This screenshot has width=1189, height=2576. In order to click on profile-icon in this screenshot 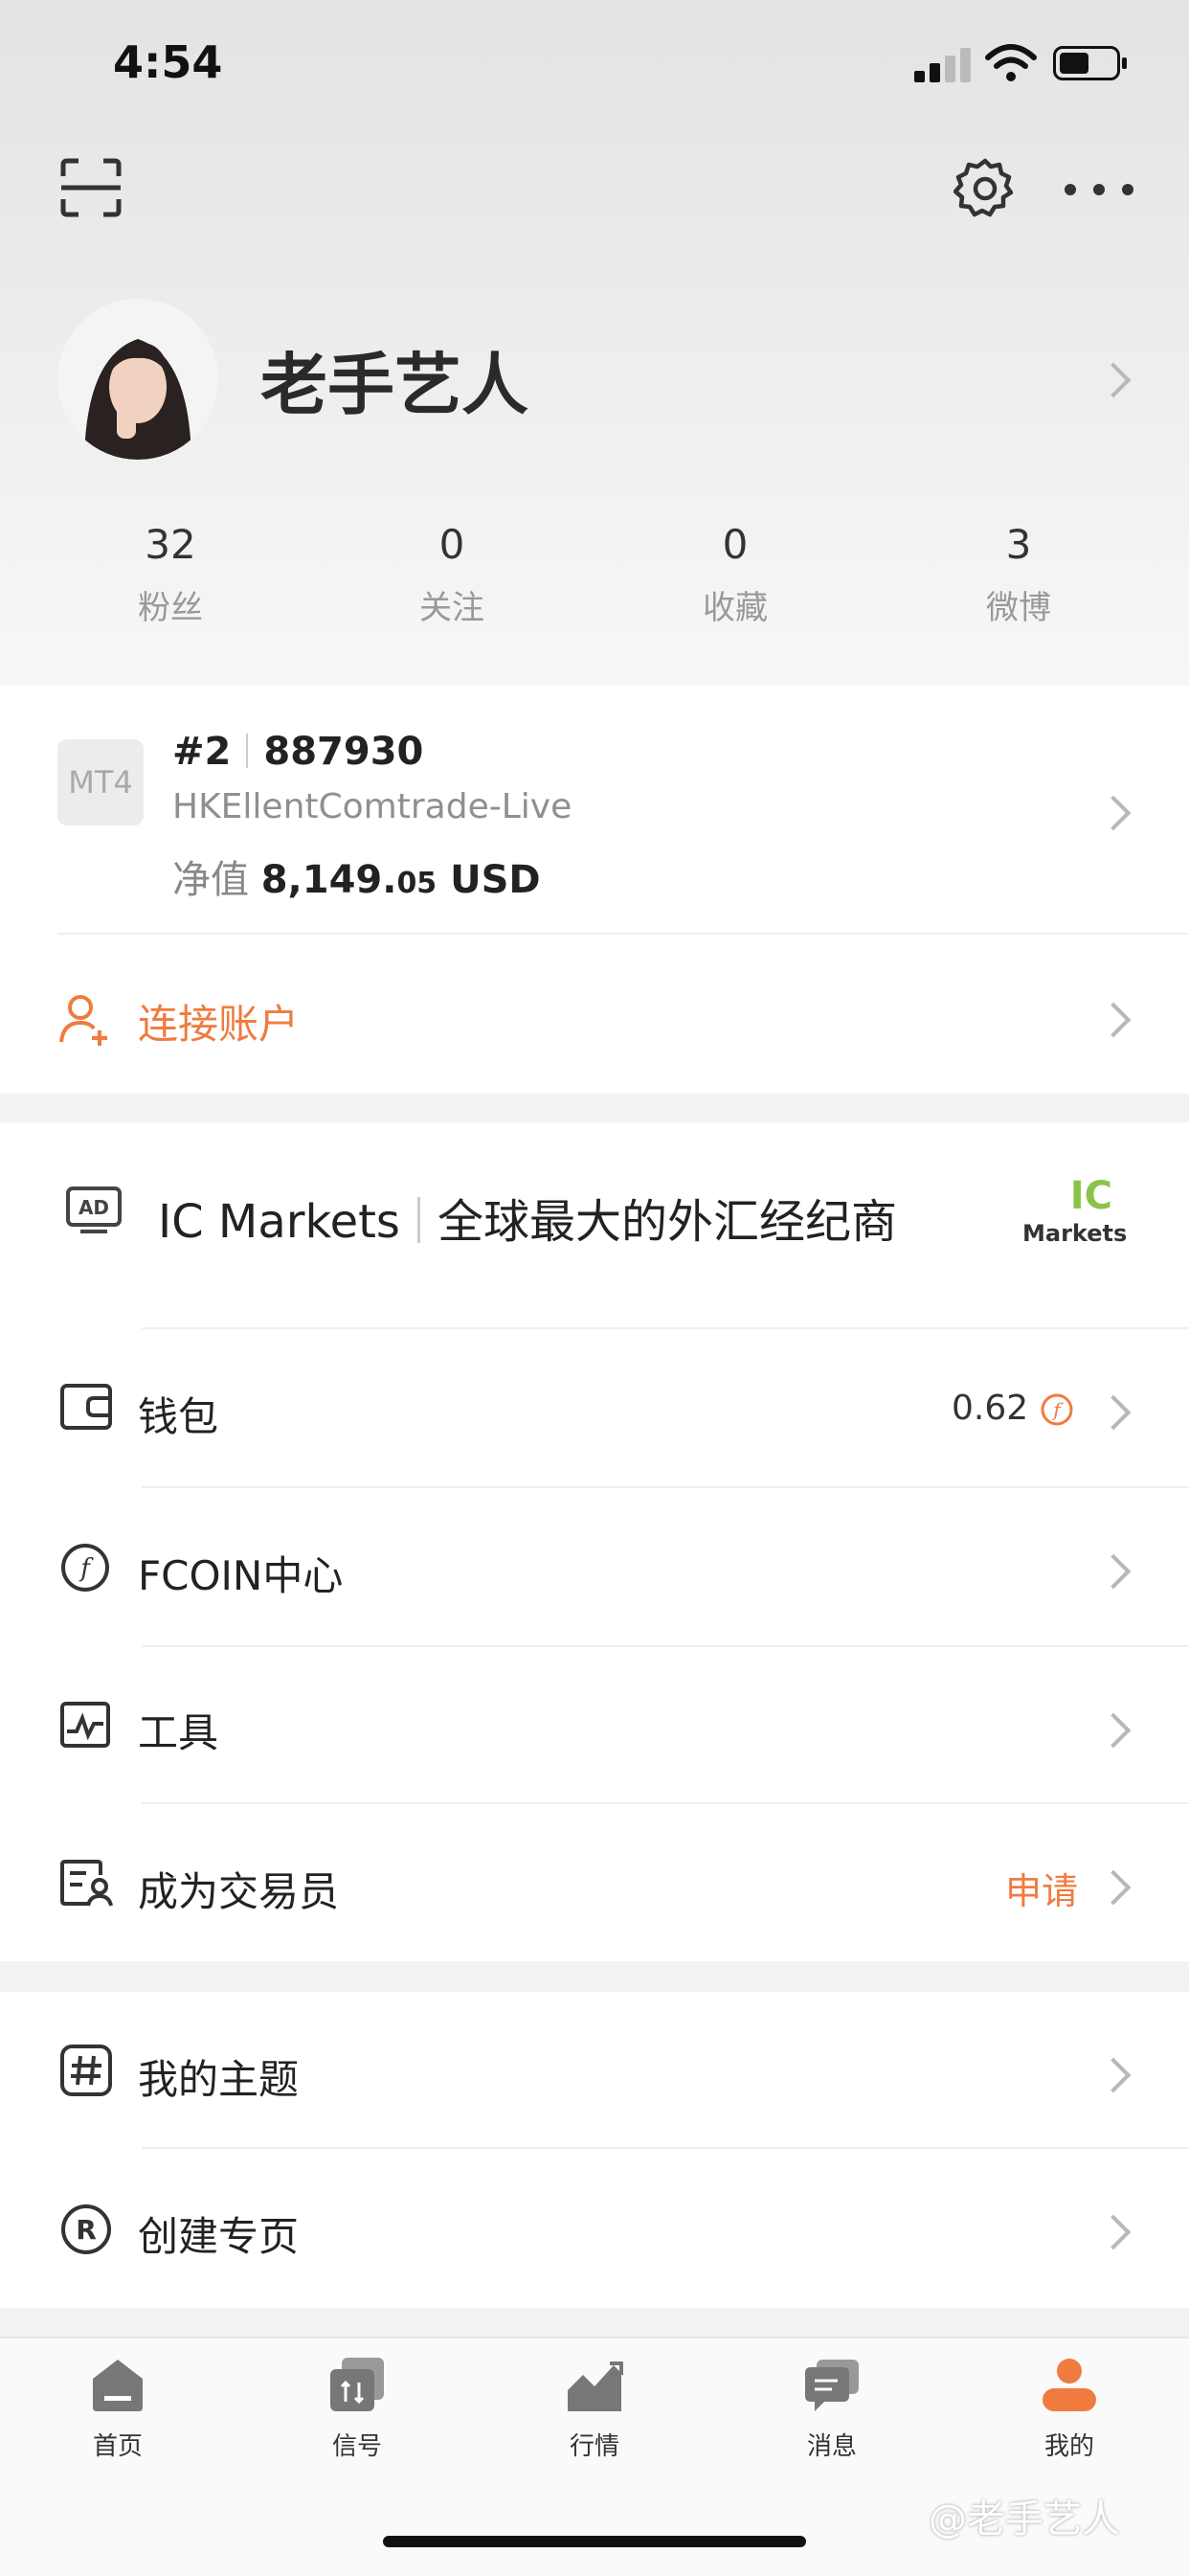, I will do `click(1069, 2385)`.